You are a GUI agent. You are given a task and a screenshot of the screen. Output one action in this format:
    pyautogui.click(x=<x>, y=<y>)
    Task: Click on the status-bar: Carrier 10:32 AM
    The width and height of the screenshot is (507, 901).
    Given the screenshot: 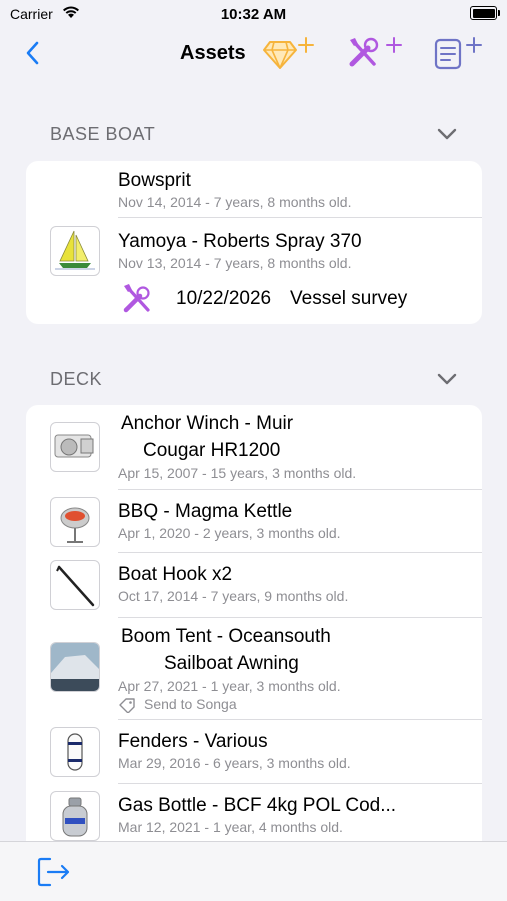 What is the action you would take?
    pyautogui.click(x=253, y=15)
    